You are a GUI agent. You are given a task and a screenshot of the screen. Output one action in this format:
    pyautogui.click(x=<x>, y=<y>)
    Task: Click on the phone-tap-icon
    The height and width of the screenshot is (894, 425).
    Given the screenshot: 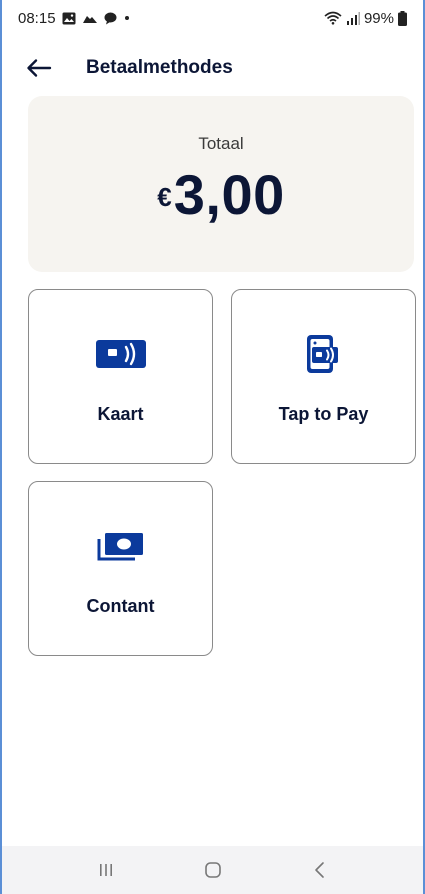 What is the action you would take?
    pyautogui.click(x=324, y=354)
    